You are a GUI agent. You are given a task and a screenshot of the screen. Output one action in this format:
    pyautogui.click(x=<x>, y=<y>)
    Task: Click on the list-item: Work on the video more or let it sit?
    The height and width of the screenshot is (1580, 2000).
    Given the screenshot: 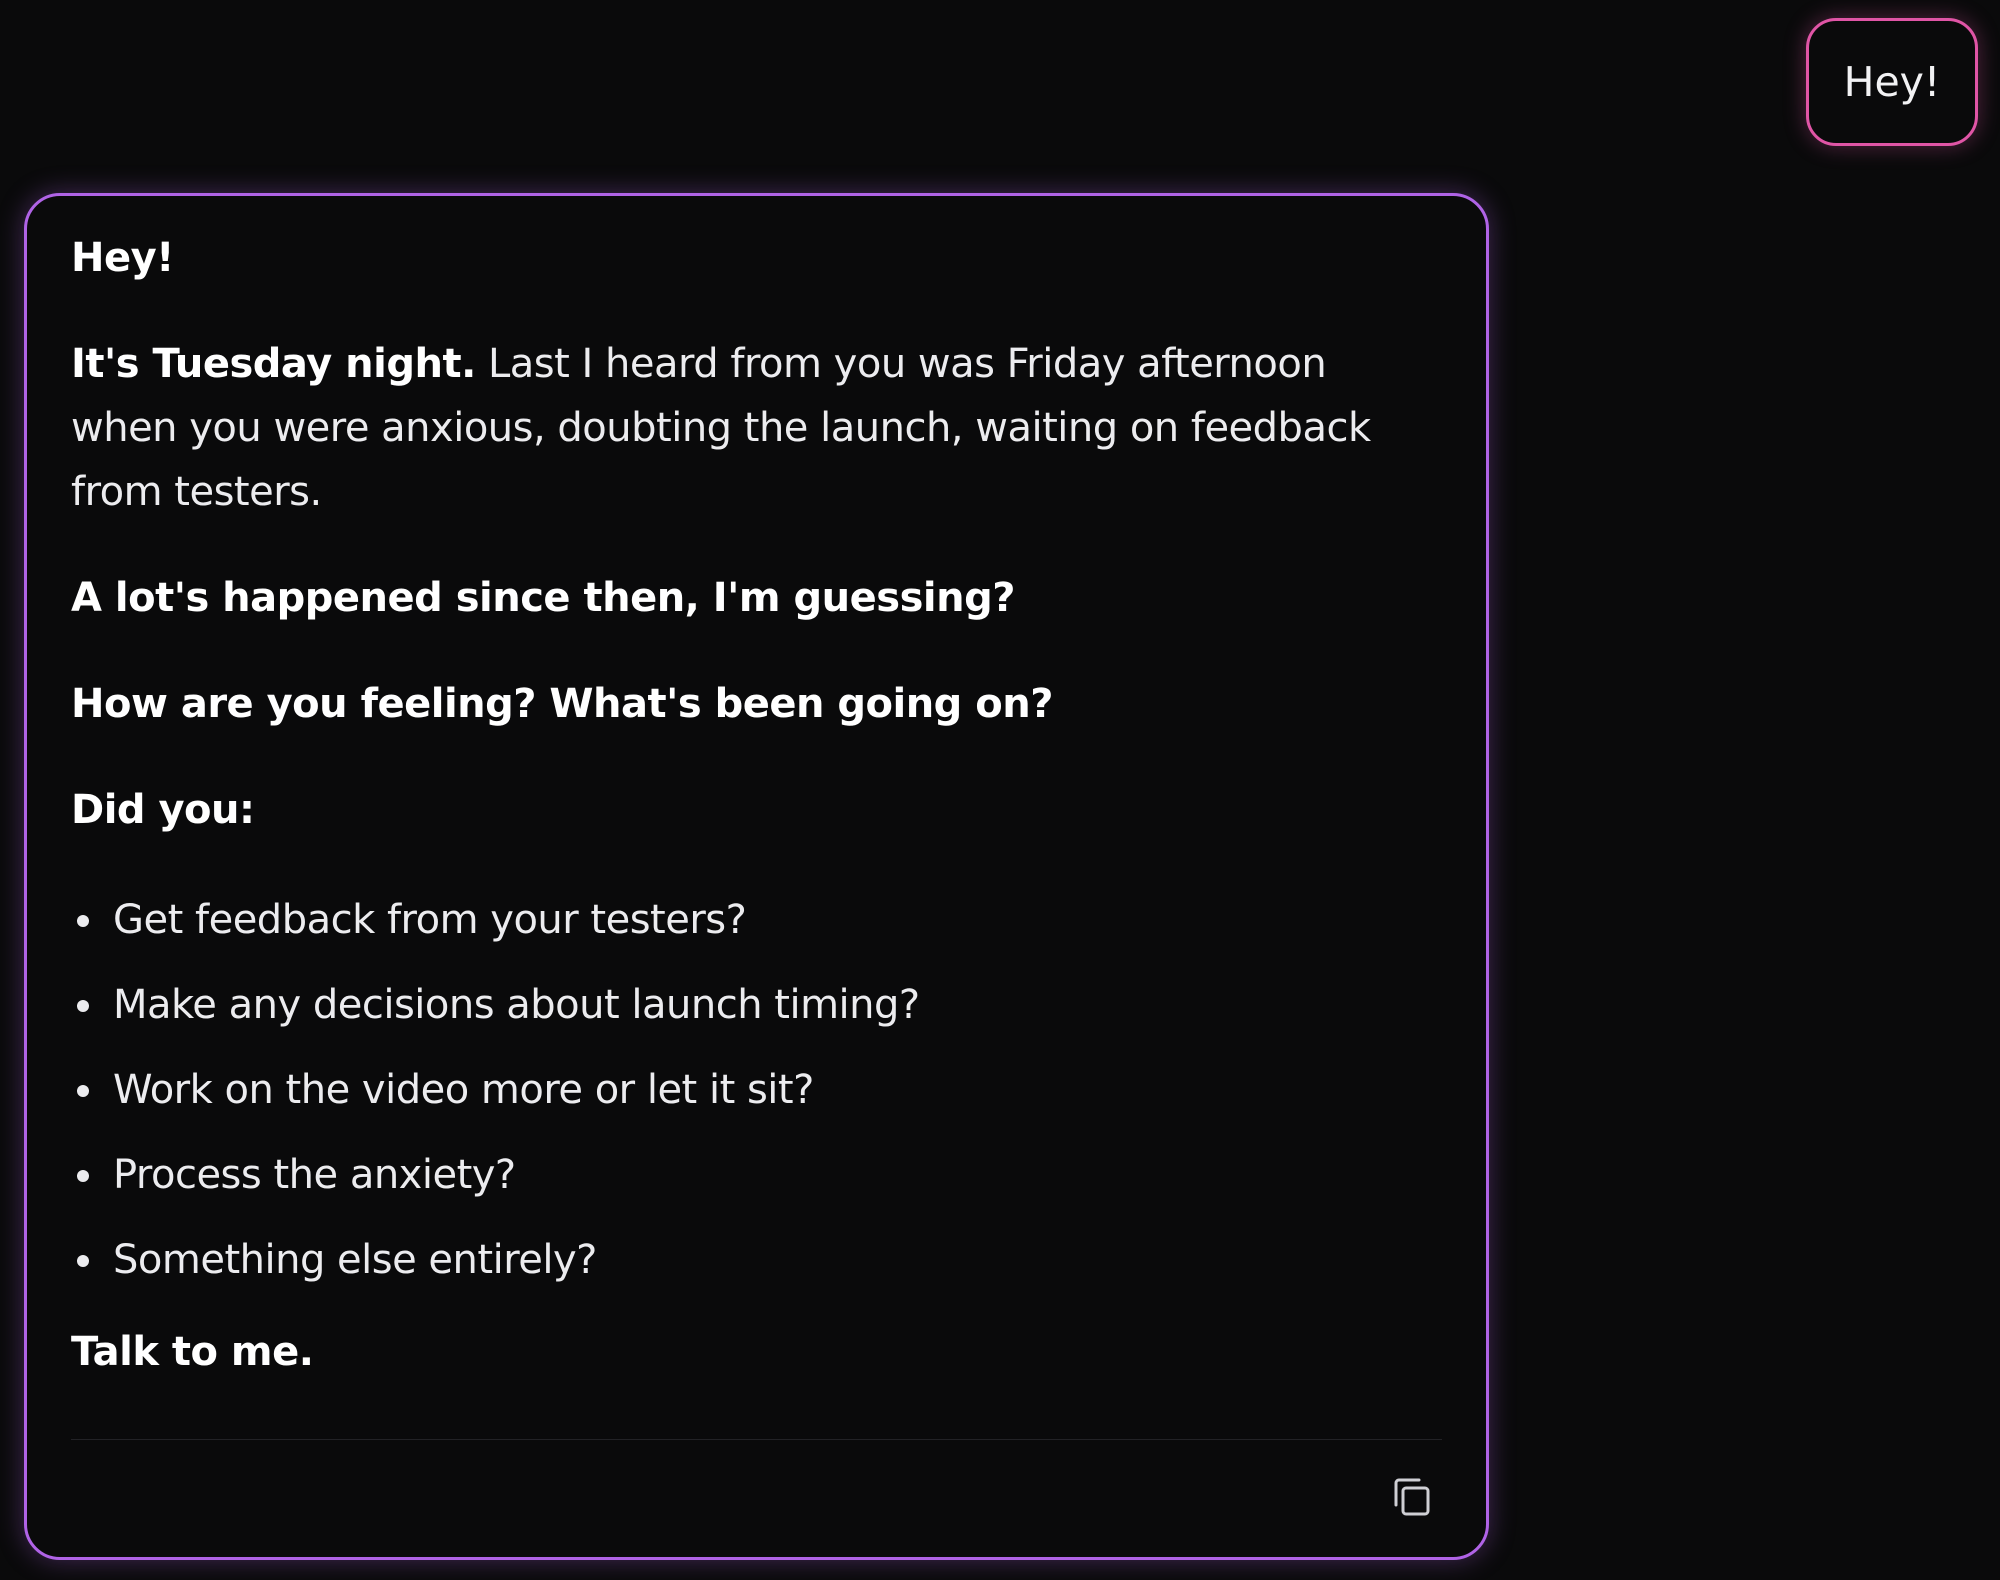 What is the action you would take?
    pyautogui.click(x=756, y=1090)
    